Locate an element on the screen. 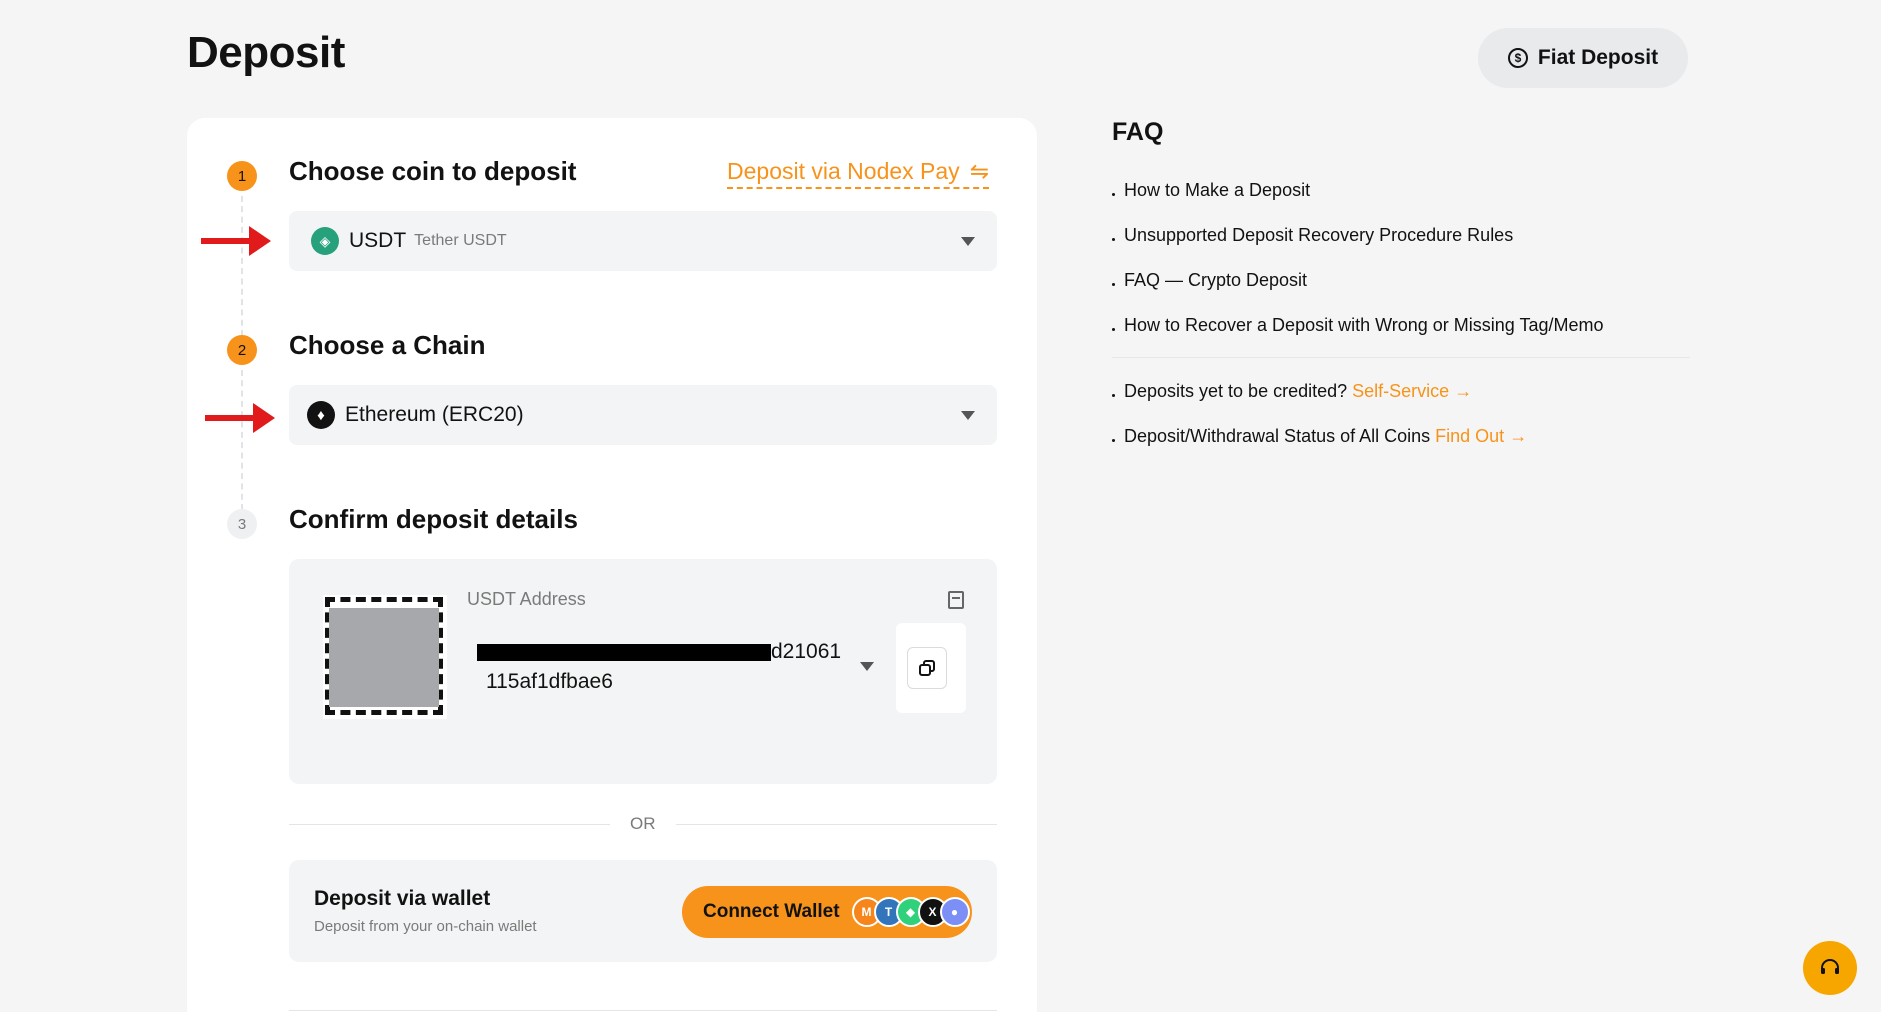 The width and height of the screenshot is (1881, 1012). find-out-link: Find Out → is located at coordinates (1481, 436).